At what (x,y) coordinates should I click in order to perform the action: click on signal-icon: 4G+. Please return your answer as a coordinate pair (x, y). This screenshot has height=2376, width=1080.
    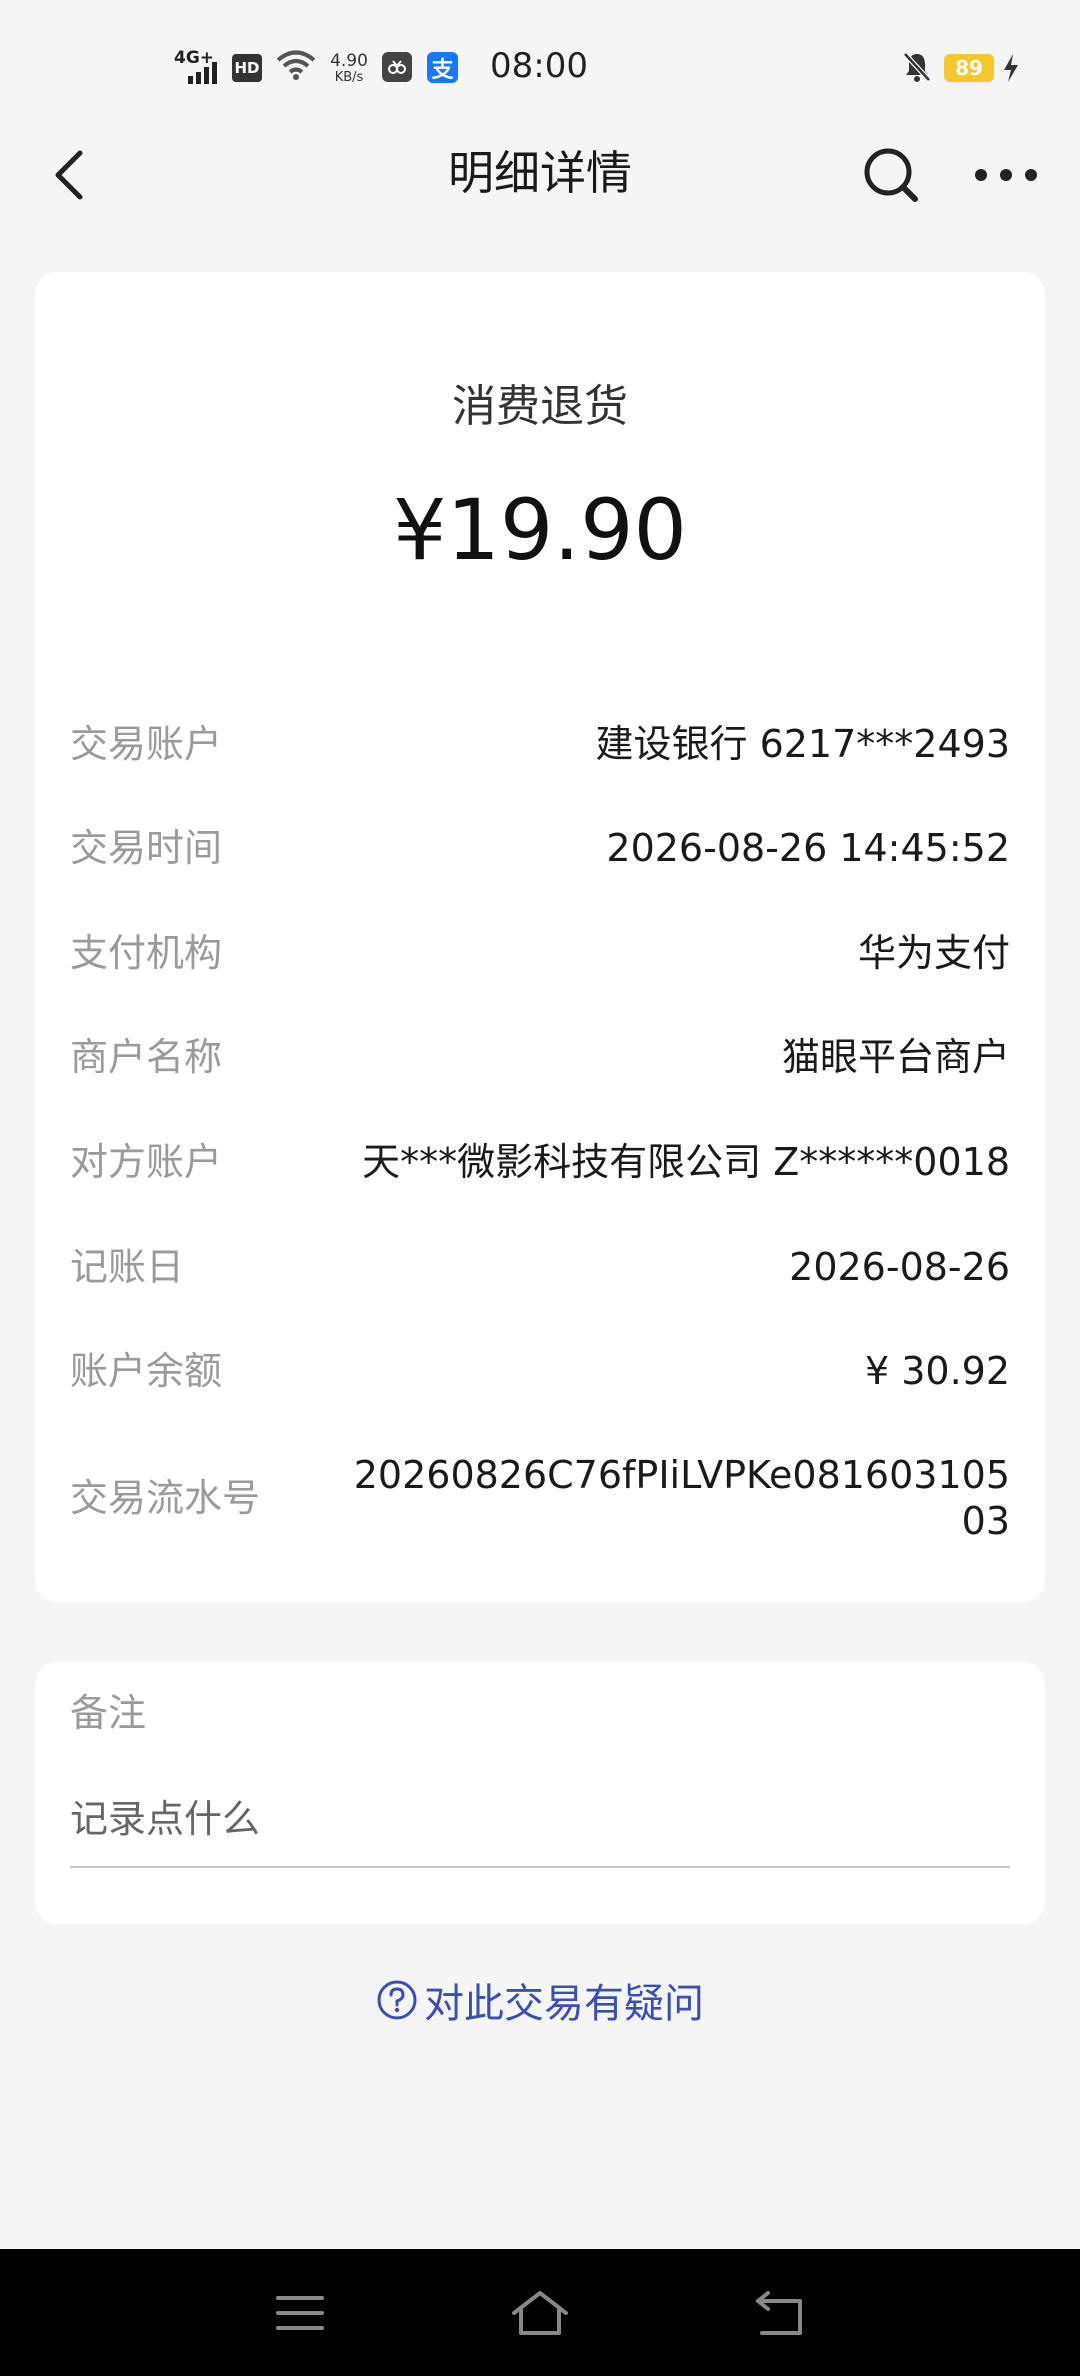
    Looking at the image, I should click on (197, 68).